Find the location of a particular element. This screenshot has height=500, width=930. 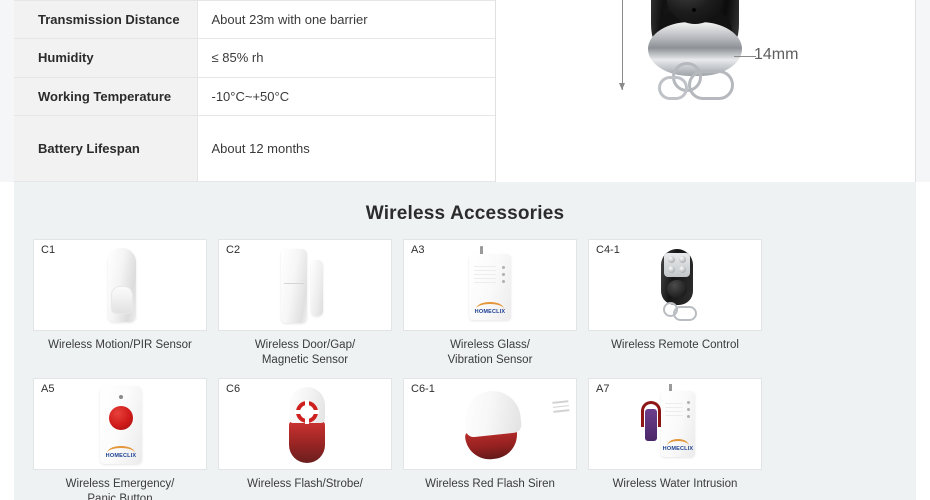

accessory-card: C4-1 is located at coordinates (675, 285).